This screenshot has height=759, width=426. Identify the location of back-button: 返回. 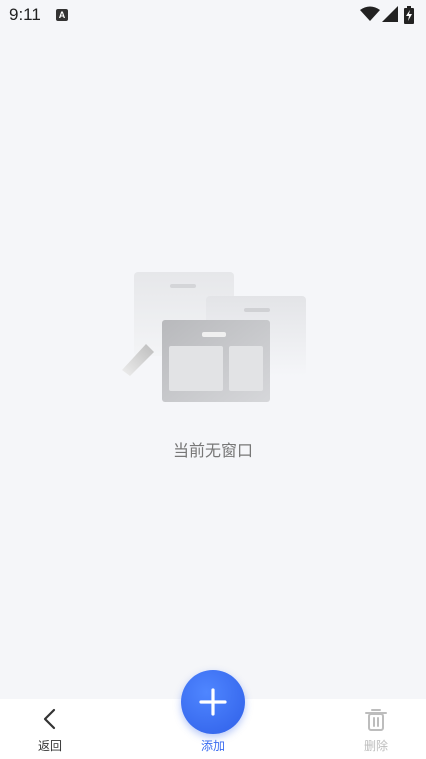
(50, 729).